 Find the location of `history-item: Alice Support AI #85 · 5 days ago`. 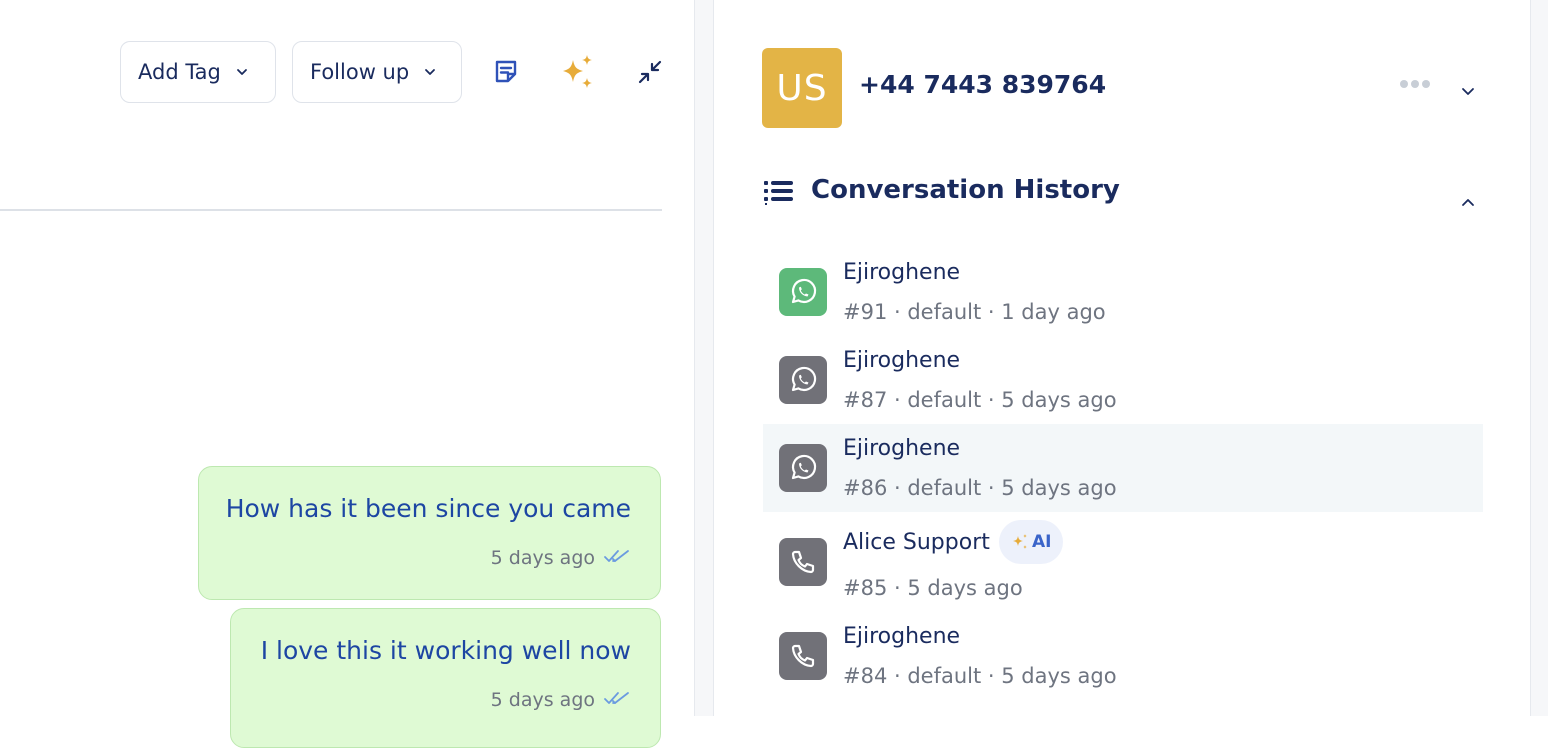

history-item: Alice Support AI #85 · 5 days ago is located at coordinates (1123, 558).